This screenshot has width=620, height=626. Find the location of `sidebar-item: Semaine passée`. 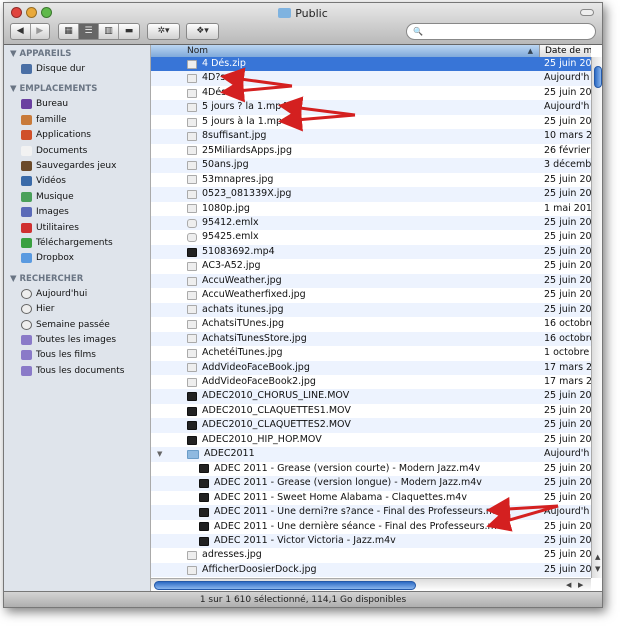

sidebar-item: Semaine passée is located at coordinates (65, 324).